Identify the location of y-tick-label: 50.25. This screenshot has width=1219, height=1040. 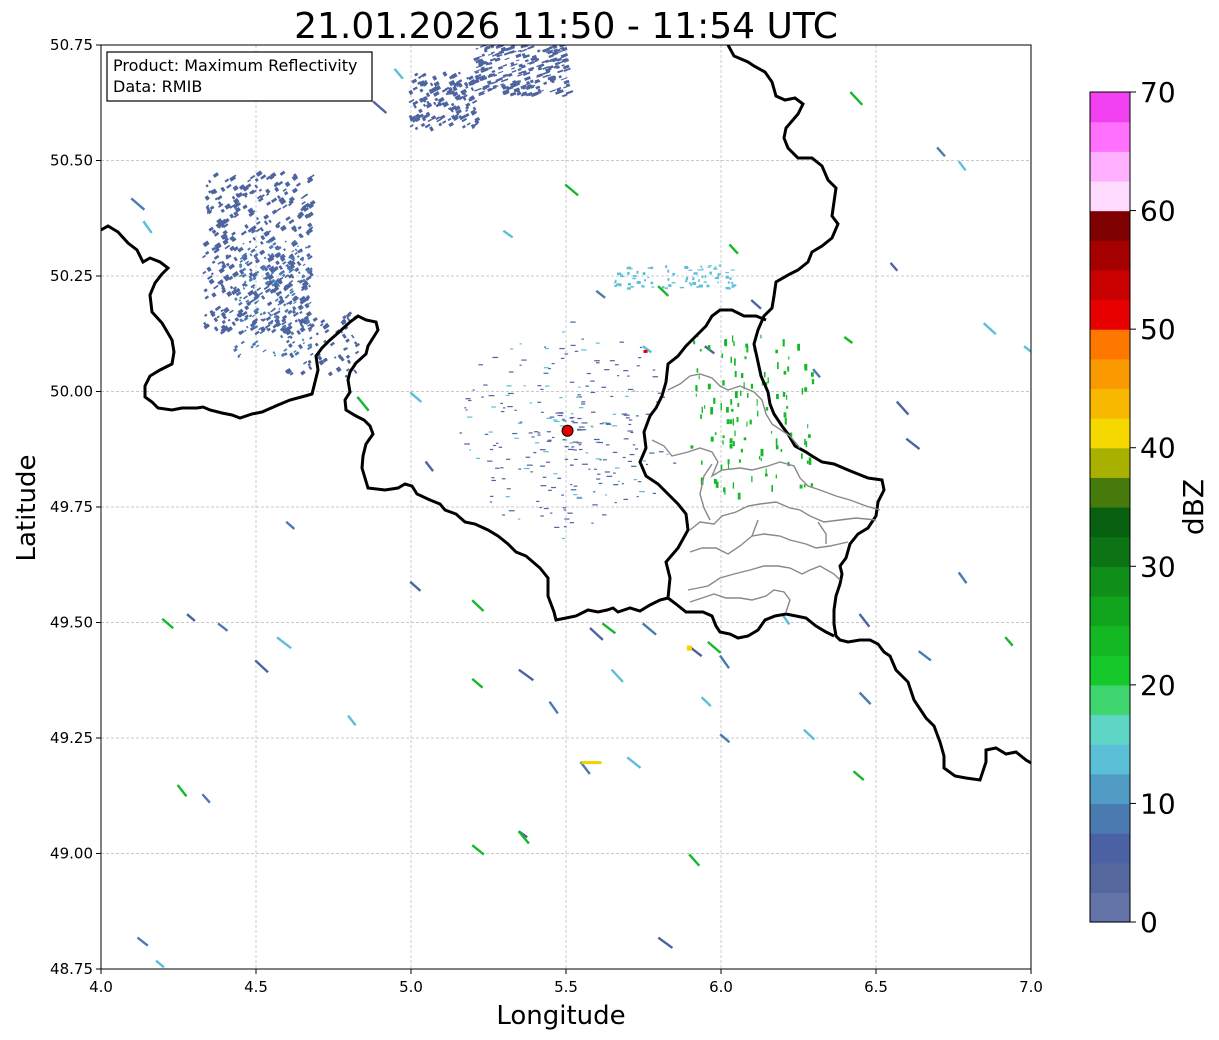
(71, 276).